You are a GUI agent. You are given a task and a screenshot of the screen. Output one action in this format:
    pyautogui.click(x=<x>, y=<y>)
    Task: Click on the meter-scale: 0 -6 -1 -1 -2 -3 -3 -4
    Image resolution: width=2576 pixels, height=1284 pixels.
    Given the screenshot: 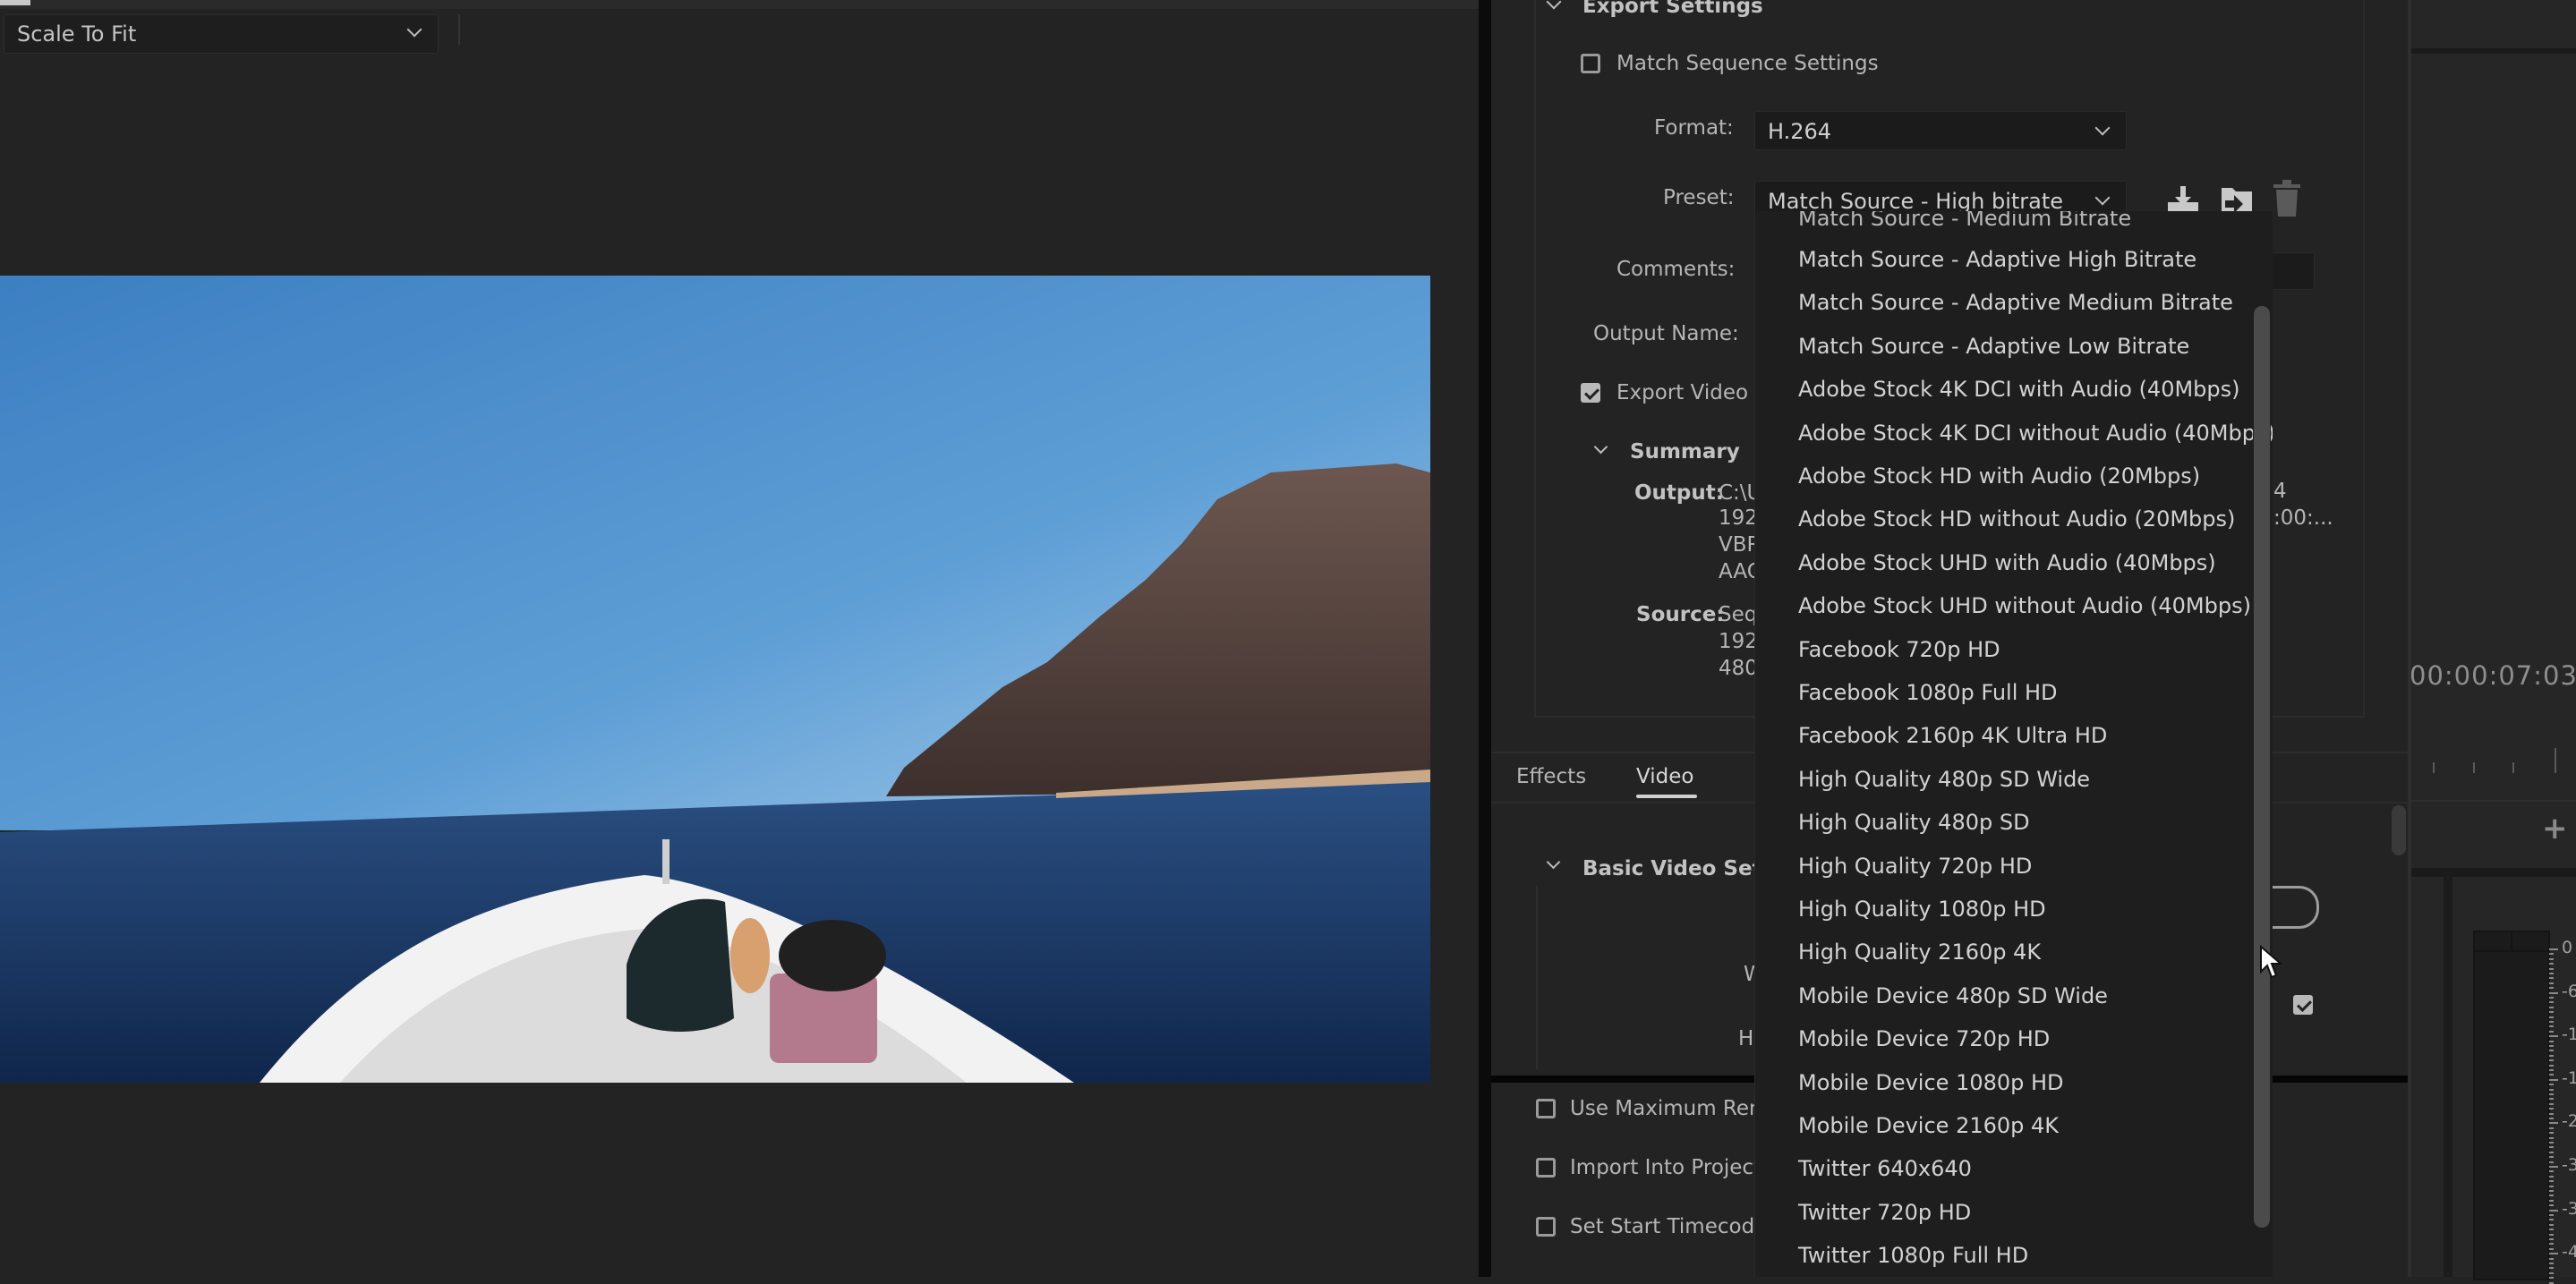 What is the action you would take?
    pyautogui.click(x=2562, y=1111)
    